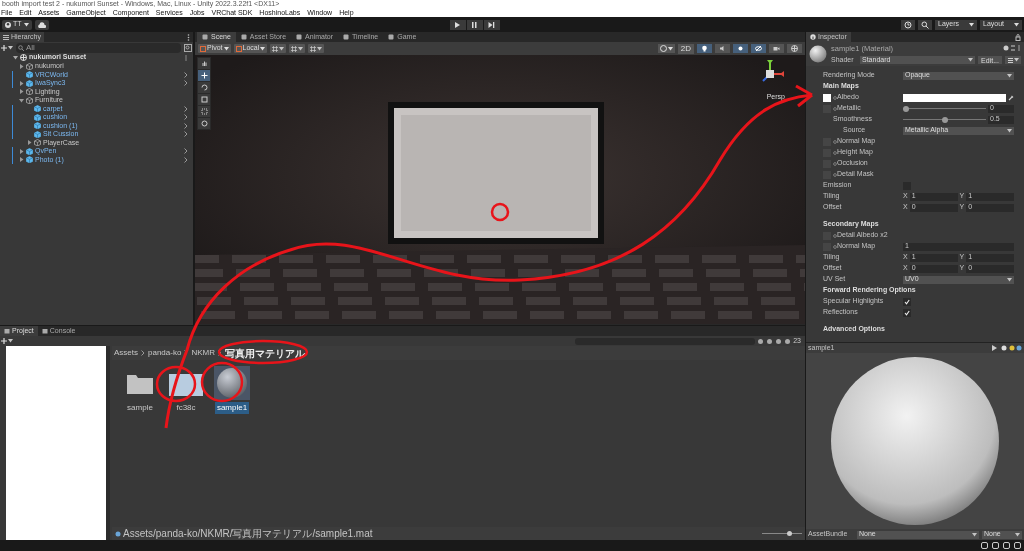 The image size is (1024, 551). I want to click on list-menu-button, so click(1013, 60).